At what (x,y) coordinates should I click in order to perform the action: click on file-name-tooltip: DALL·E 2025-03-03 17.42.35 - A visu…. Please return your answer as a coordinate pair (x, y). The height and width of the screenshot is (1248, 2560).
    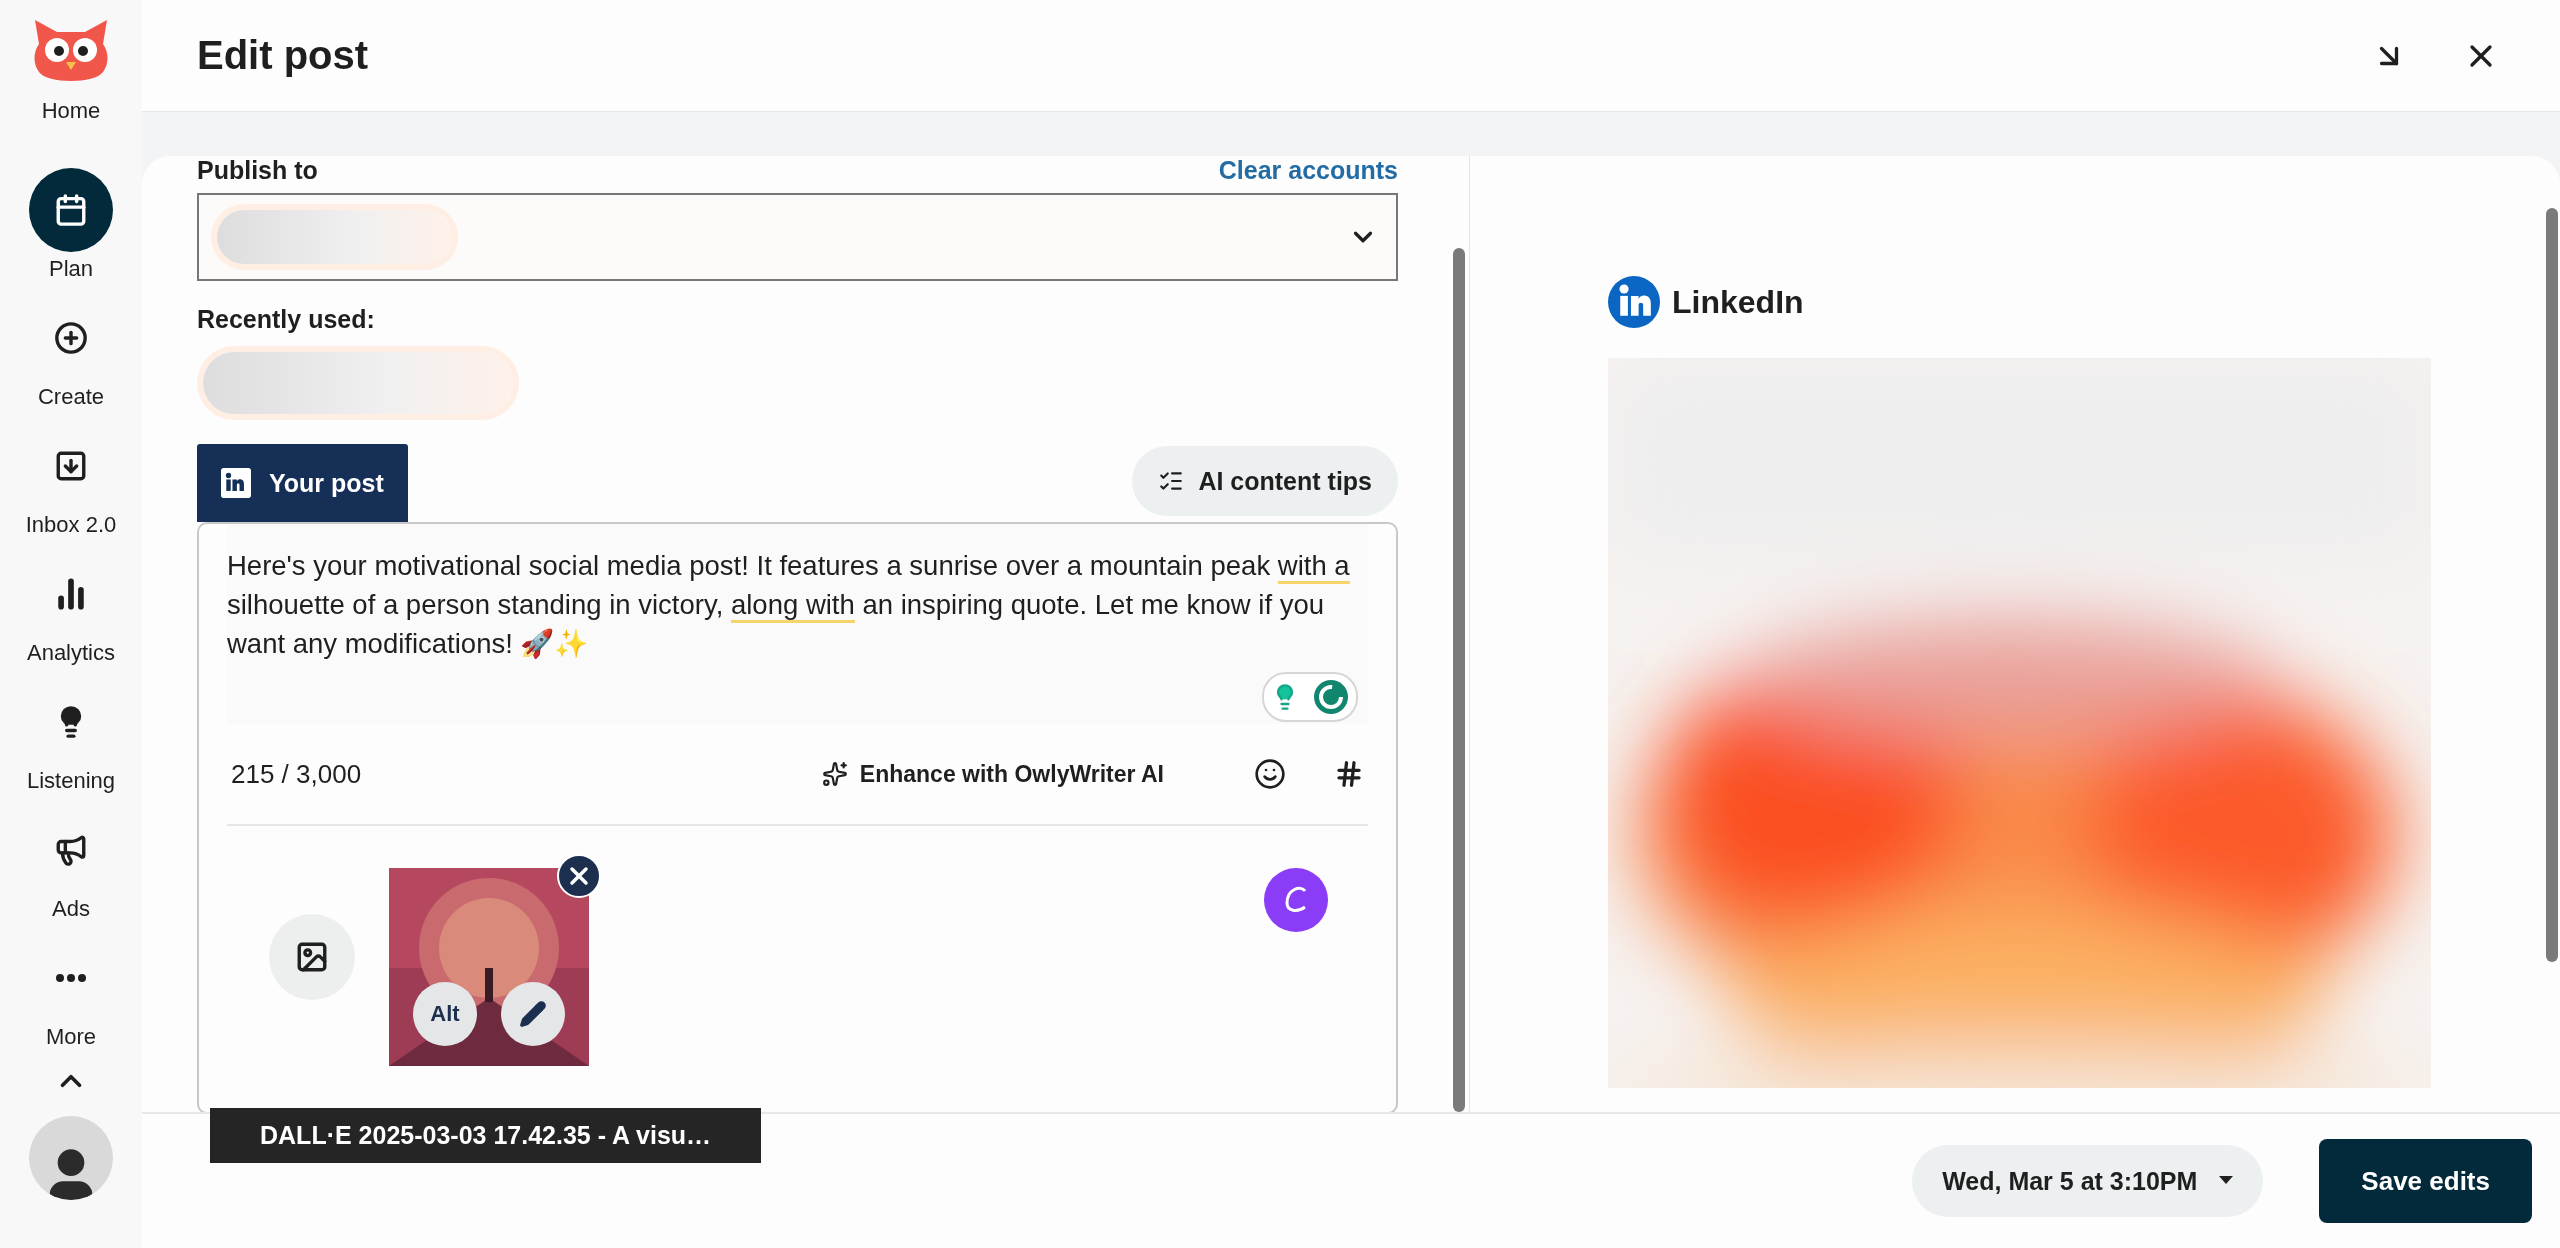
    Looking at the image, I should click on (486, 1135).